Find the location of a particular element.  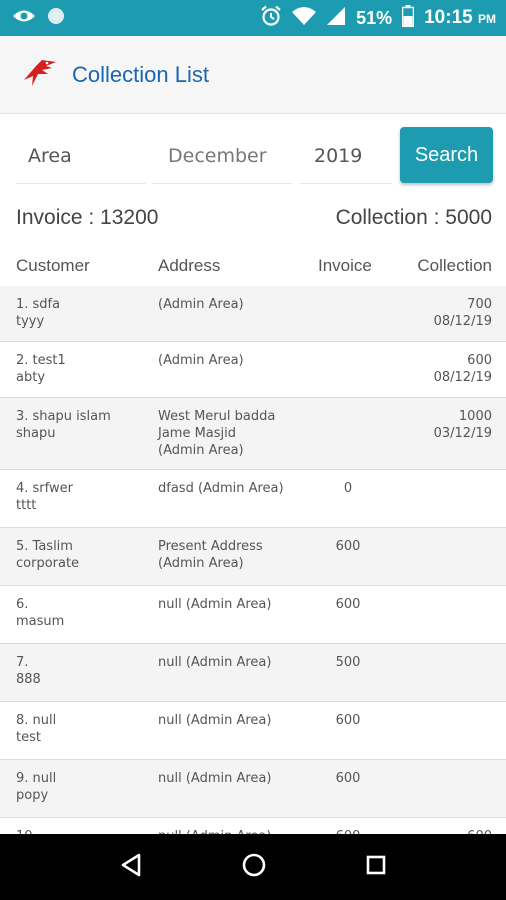

customer-cell: 8. null test is located at coordinates (84, 729).